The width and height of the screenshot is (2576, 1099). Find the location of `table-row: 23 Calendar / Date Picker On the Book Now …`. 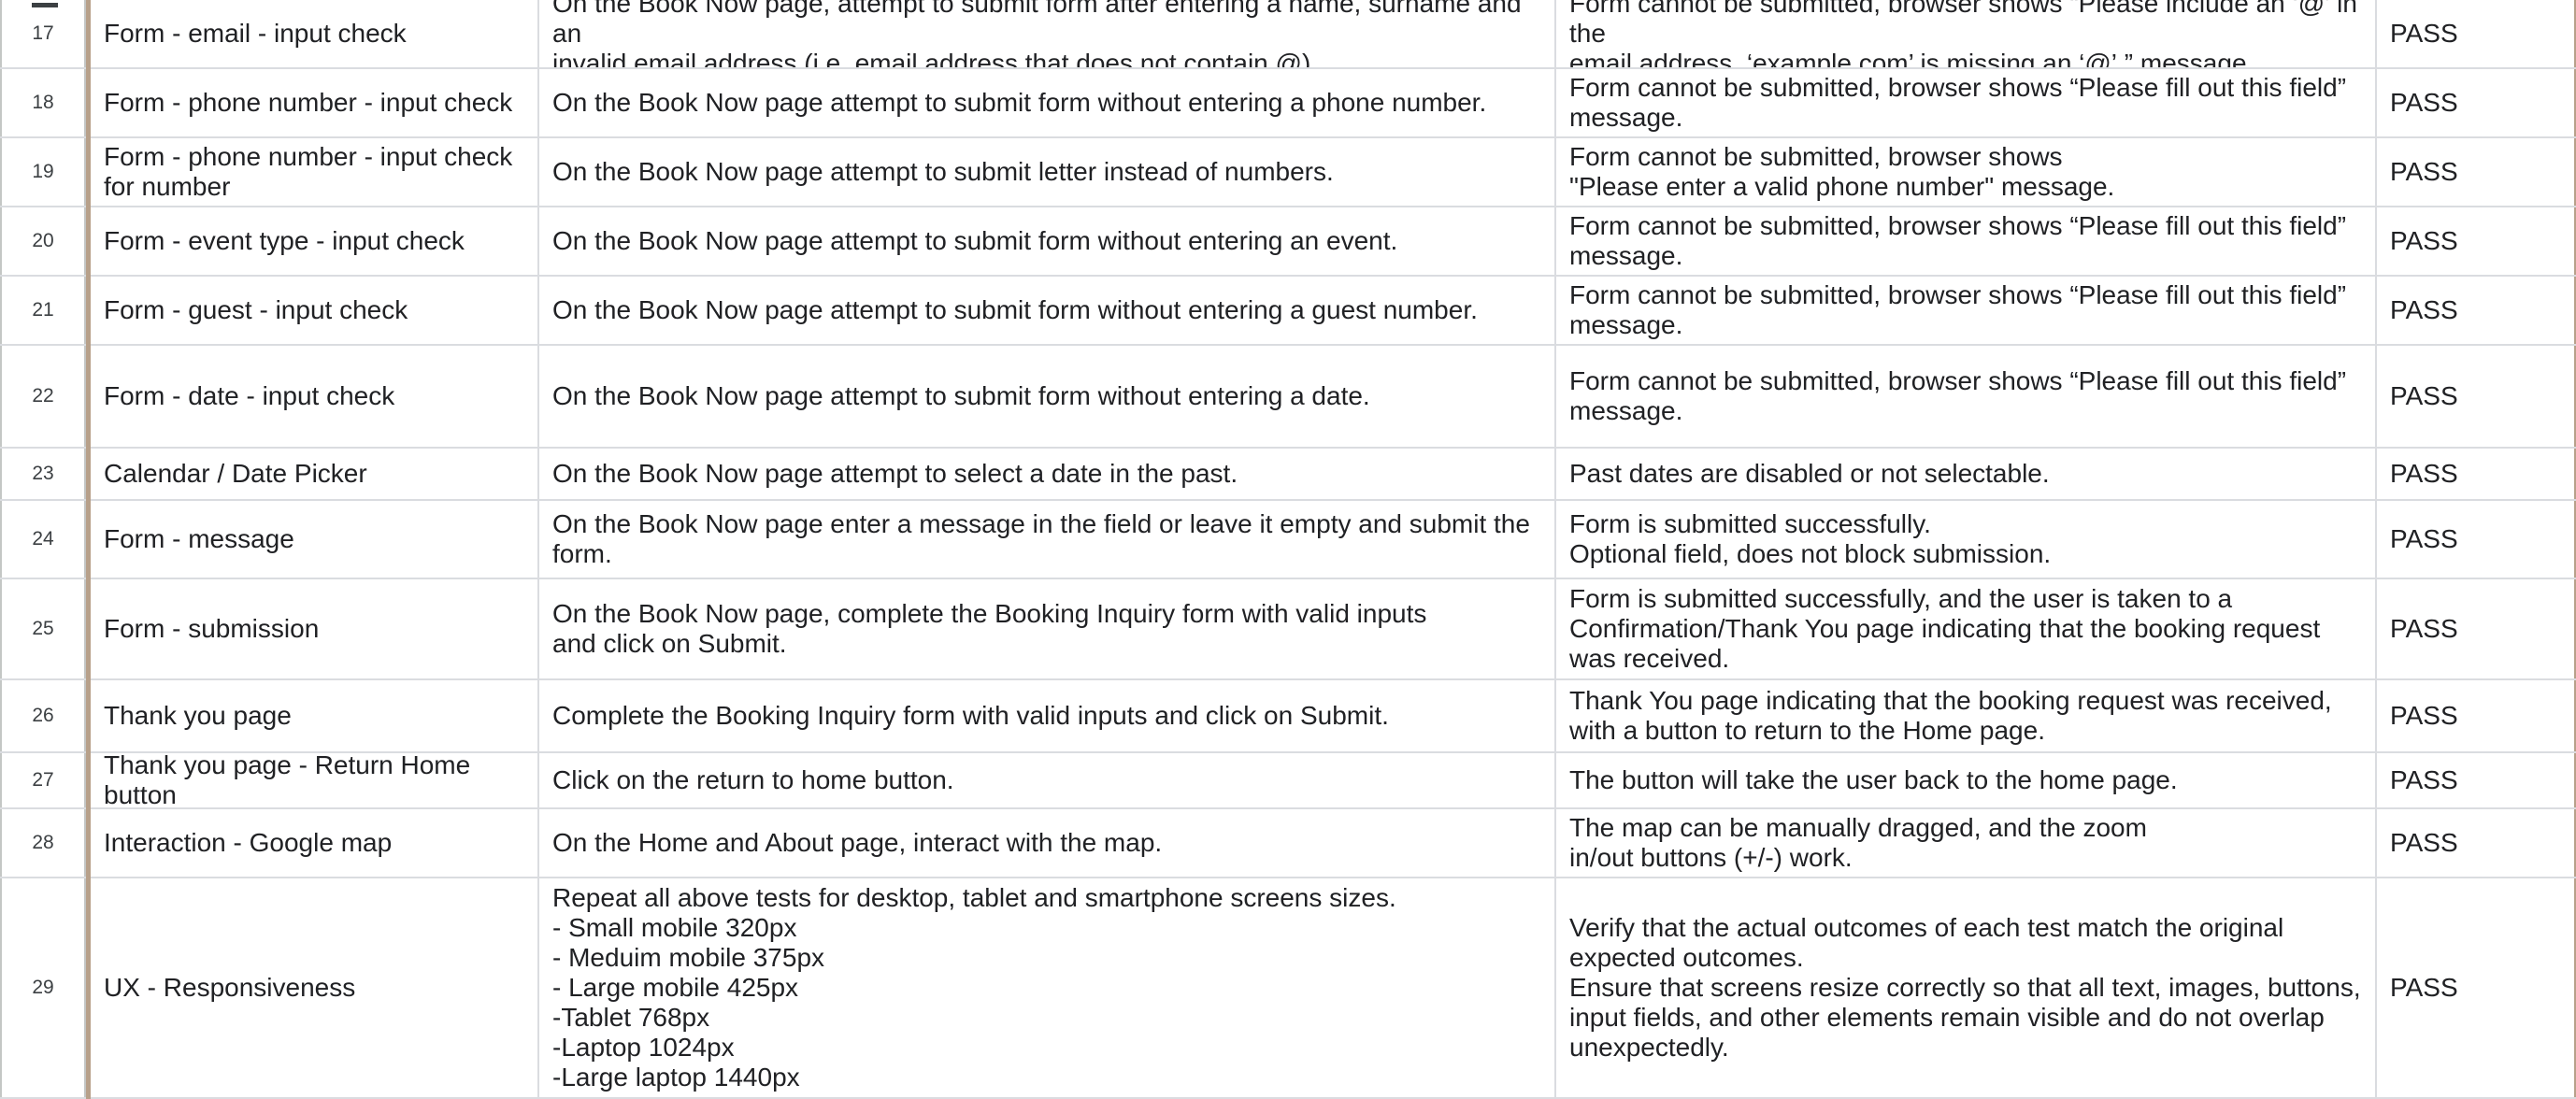

table-row: 23 Calendar / Date Picker On the Book Now … is located at coordinates (1288, 475).